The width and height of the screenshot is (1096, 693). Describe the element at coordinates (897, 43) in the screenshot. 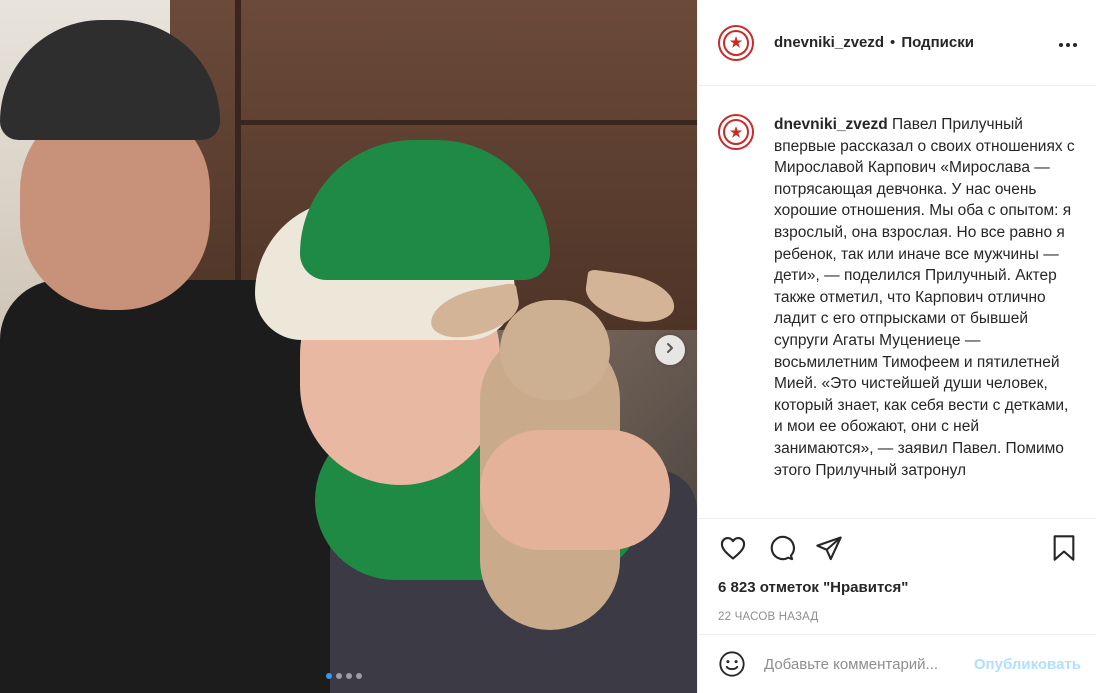

I see `post-header: ★ dnevniki_zvezd • Подписки` at that location.